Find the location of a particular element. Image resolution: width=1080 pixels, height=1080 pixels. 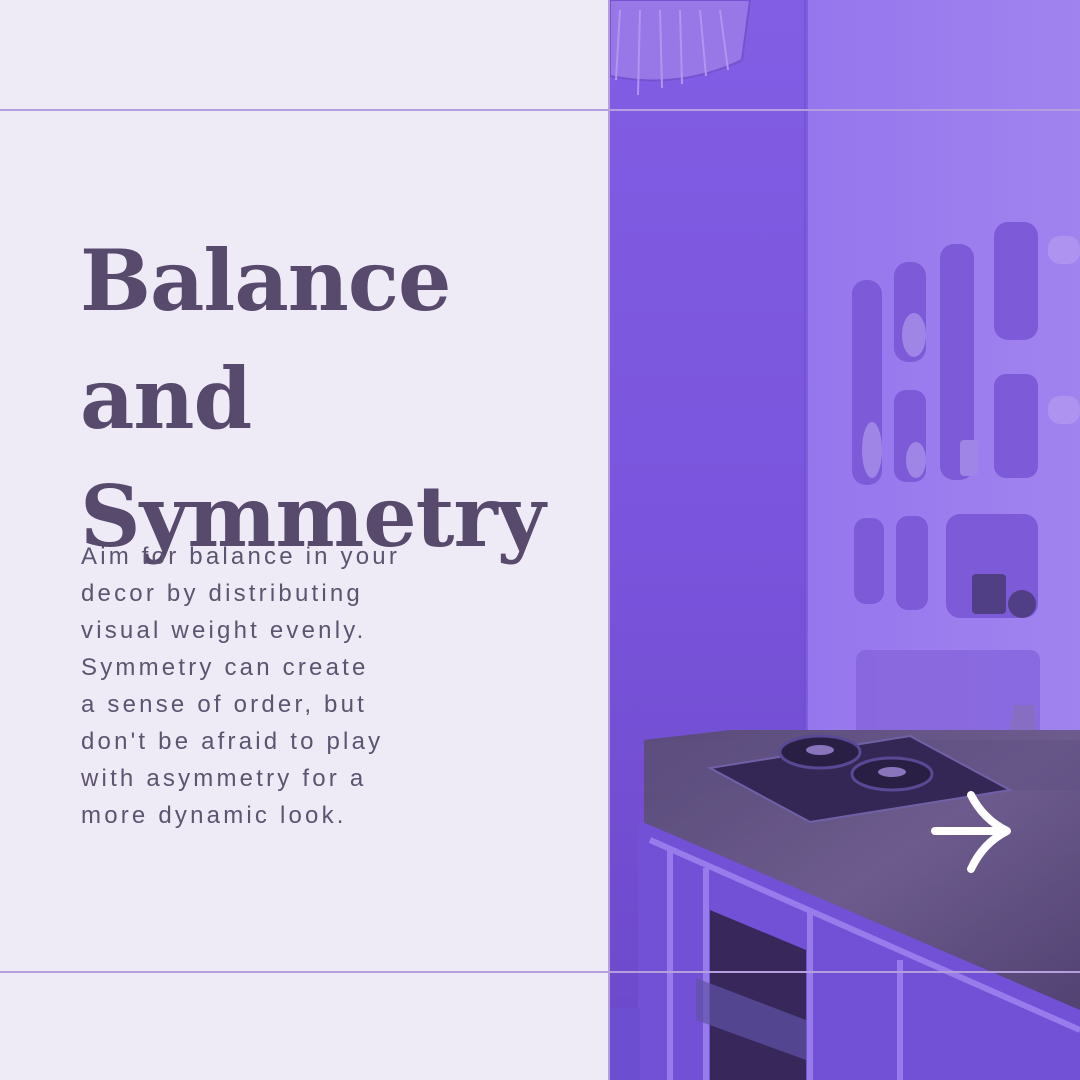

top-guide-line is located at coordinates (540, 110).